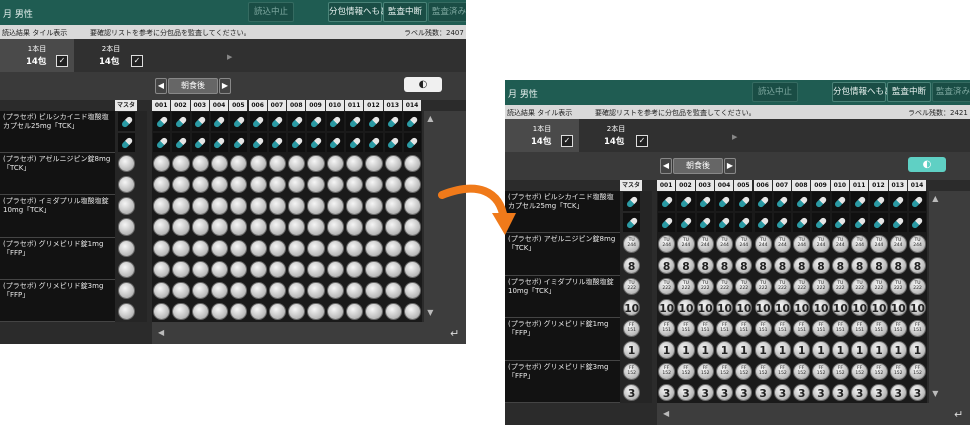 This screenshot has width=970, height=425. I want to click on timing-label: 朝食後, so click(698, 166).